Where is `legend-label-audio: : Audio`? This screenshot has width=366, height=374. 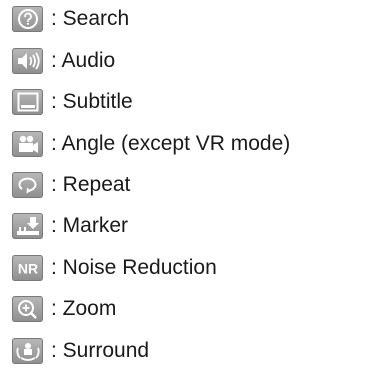 legend-label-audio: : Audio is located at coordinates (83, 60).